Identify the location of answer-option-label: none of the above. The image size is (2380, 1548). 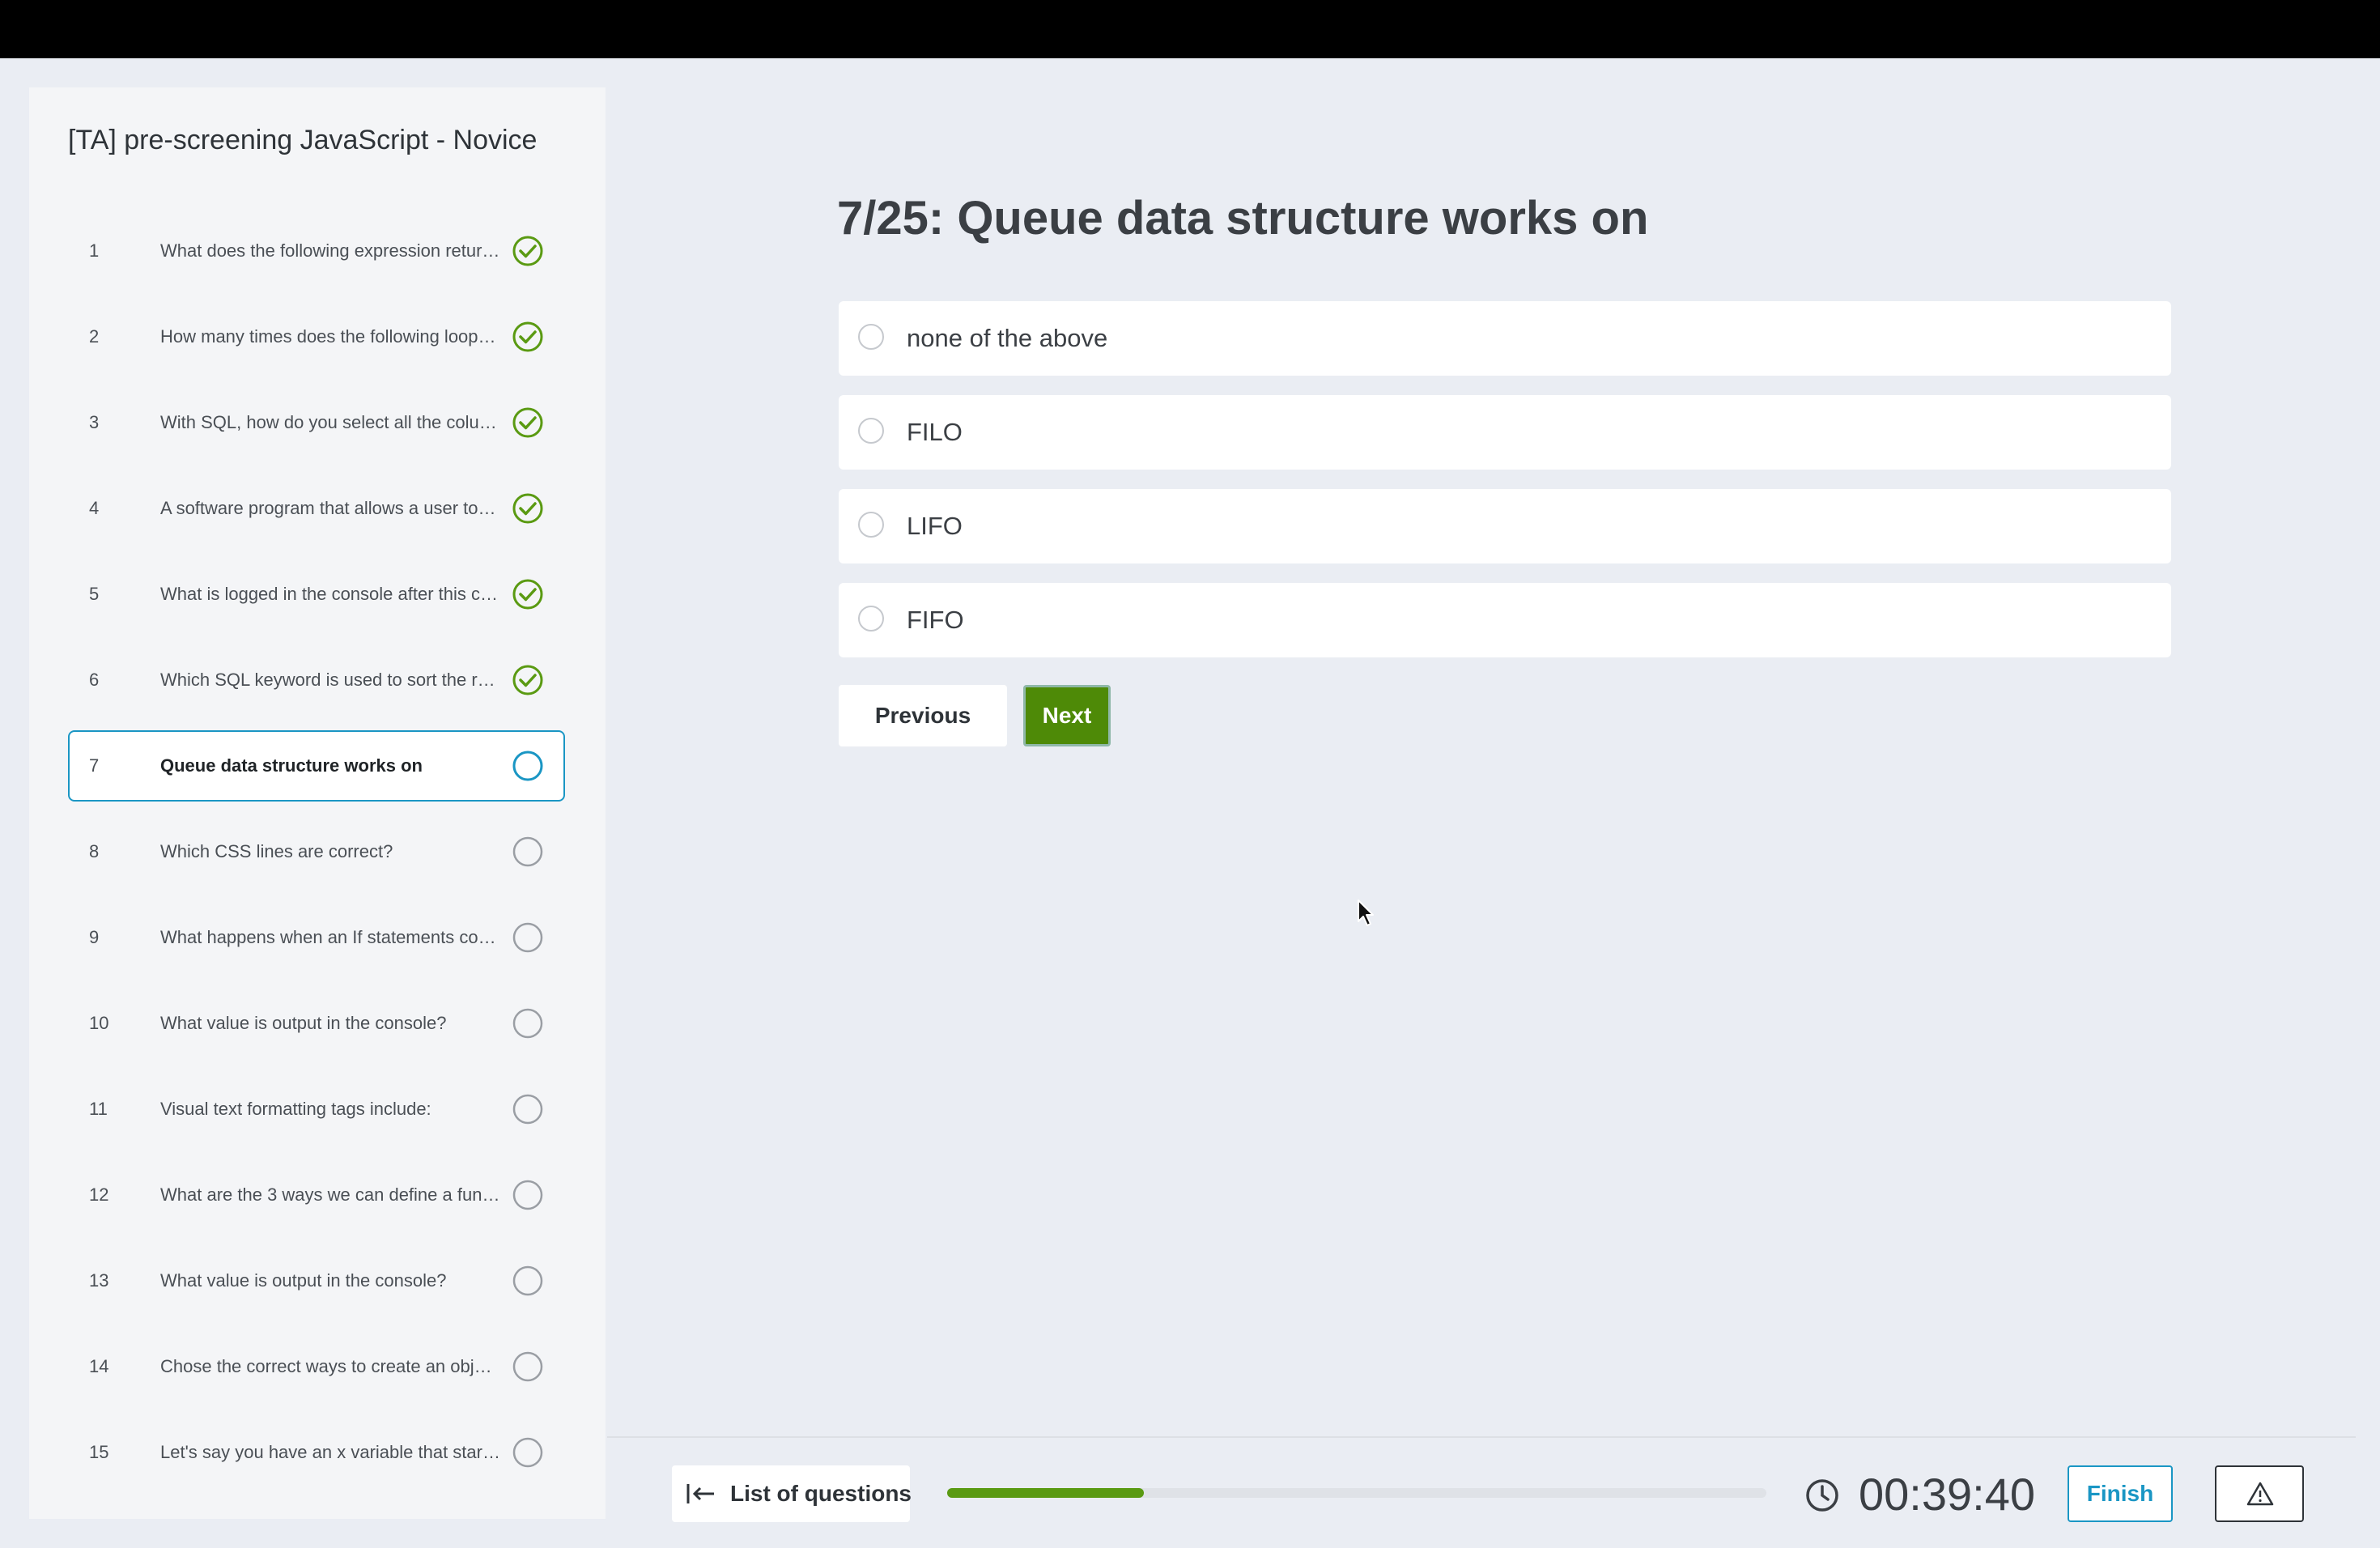
(1007, 338).